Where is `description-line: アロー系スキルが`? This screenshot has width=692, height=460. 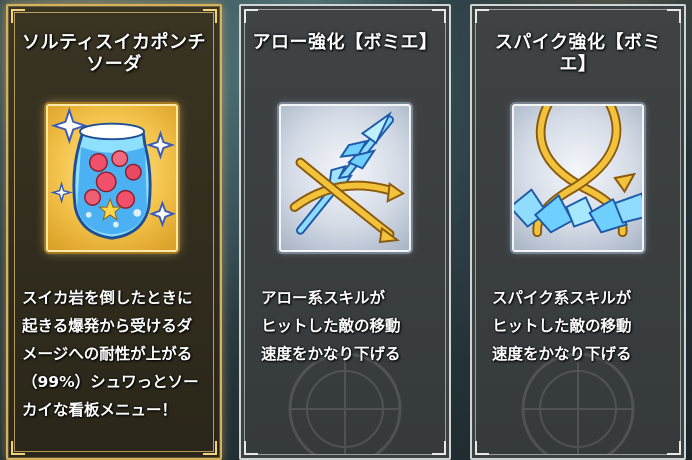 description-line: アロー系スキルが is located at coordinates (323, 298).